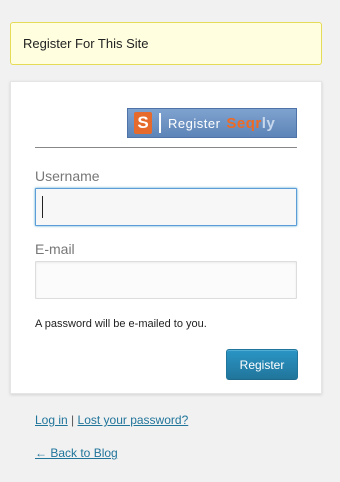 Image resolution: width=340 pixels, height=482 pixels. I want to click on back-to-blog: ← Back to Blog, so click(76, 453).